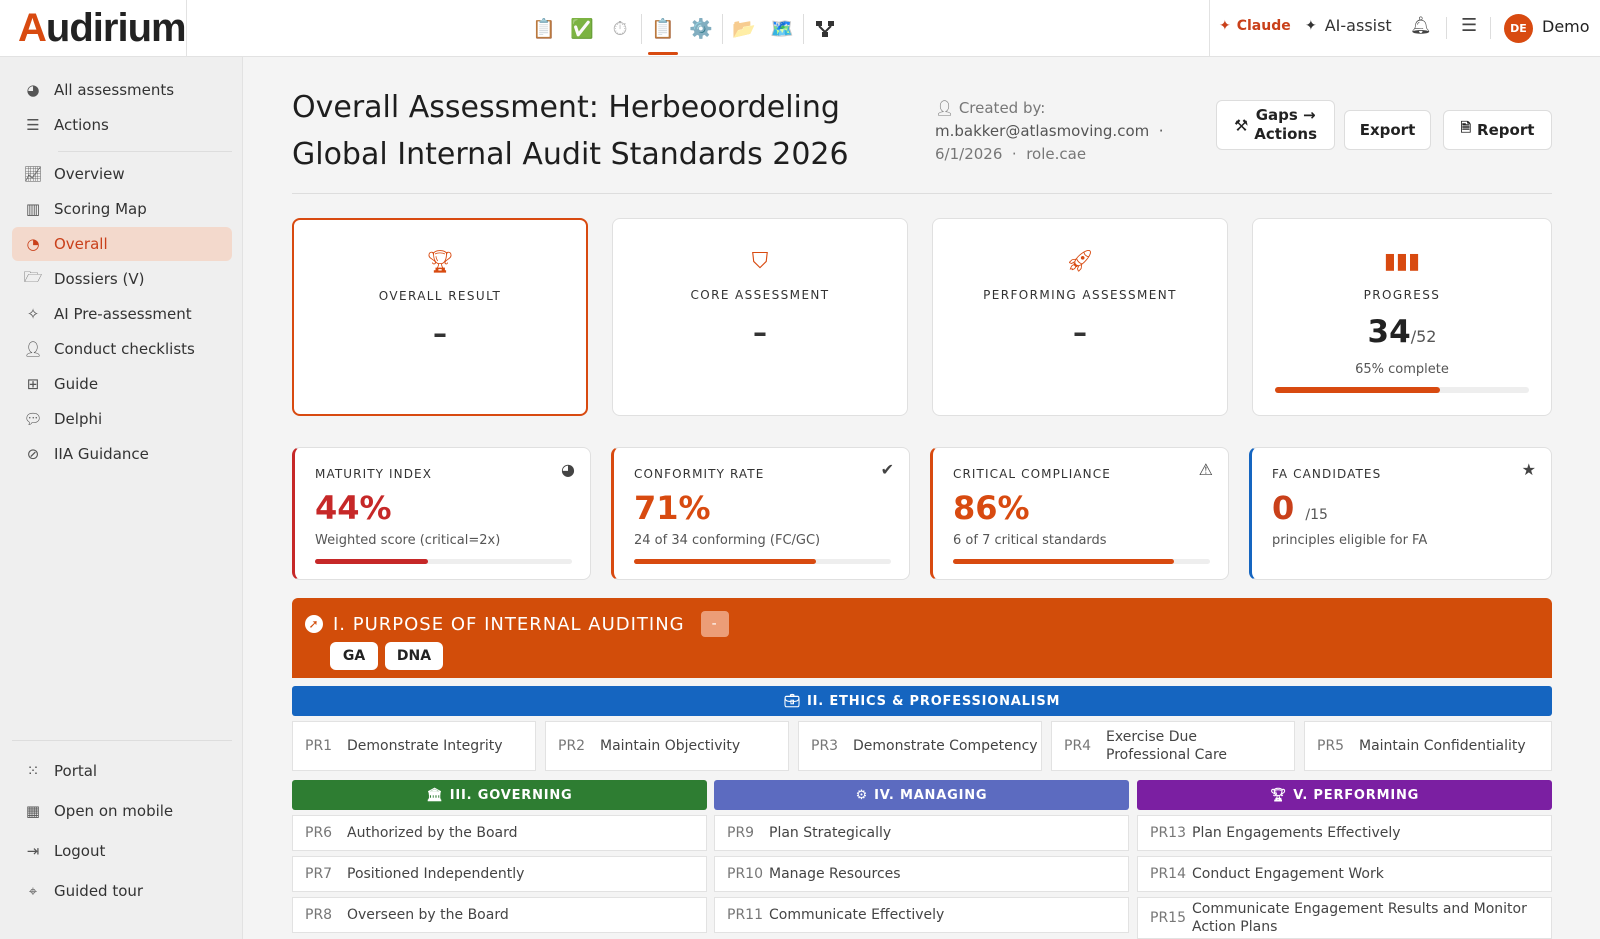 This screenshot has height=939, width=1600. I want to click on sidebar-item-guided-tour: ⌖ Guided tour, so click(122, 891).